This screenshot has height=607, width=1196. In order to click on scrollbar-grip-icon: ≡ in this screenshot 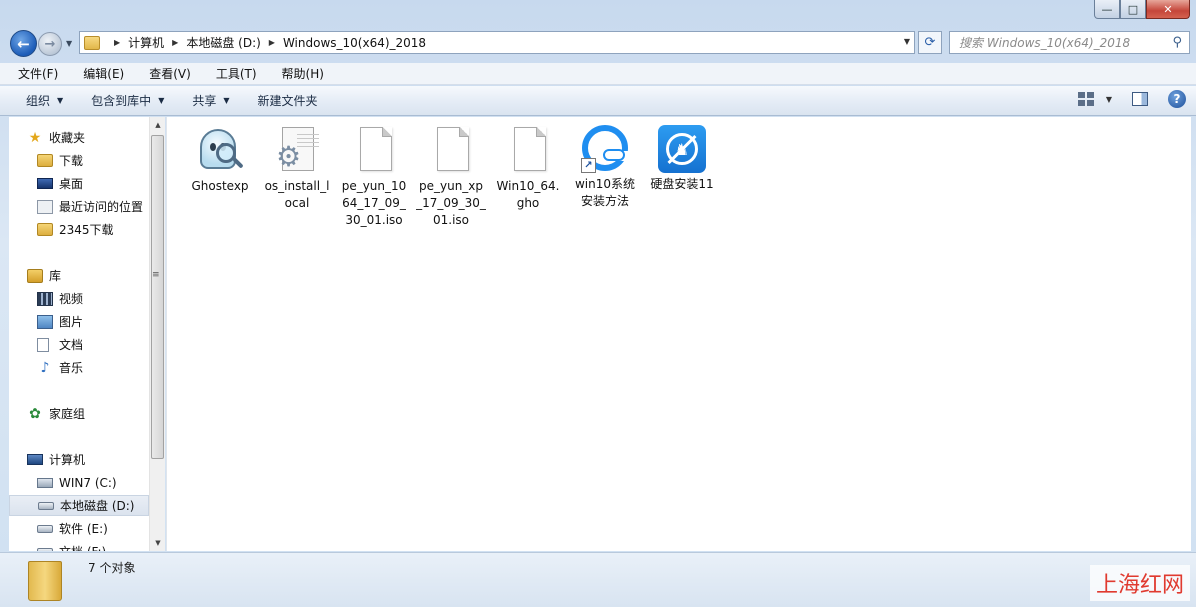, I will do `click(156, 275)`.